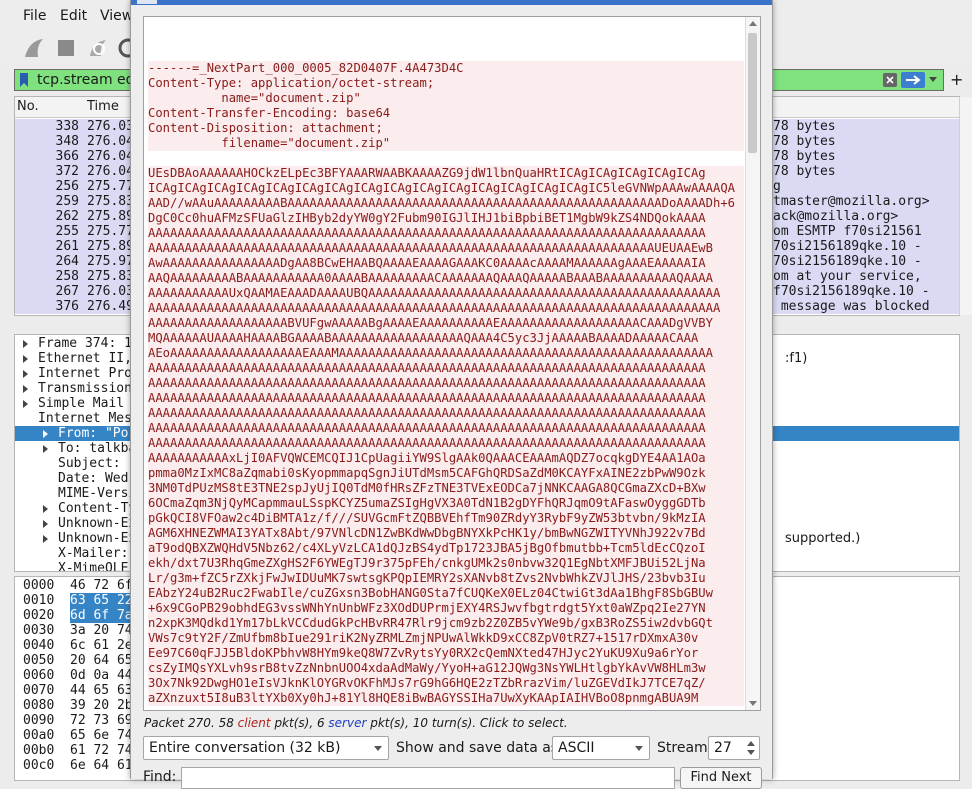 This screenshot has height=789, width=972. Describe the element at coordinates (753, 23) in the screenshot. I see `scroll-up-icon` at that location.